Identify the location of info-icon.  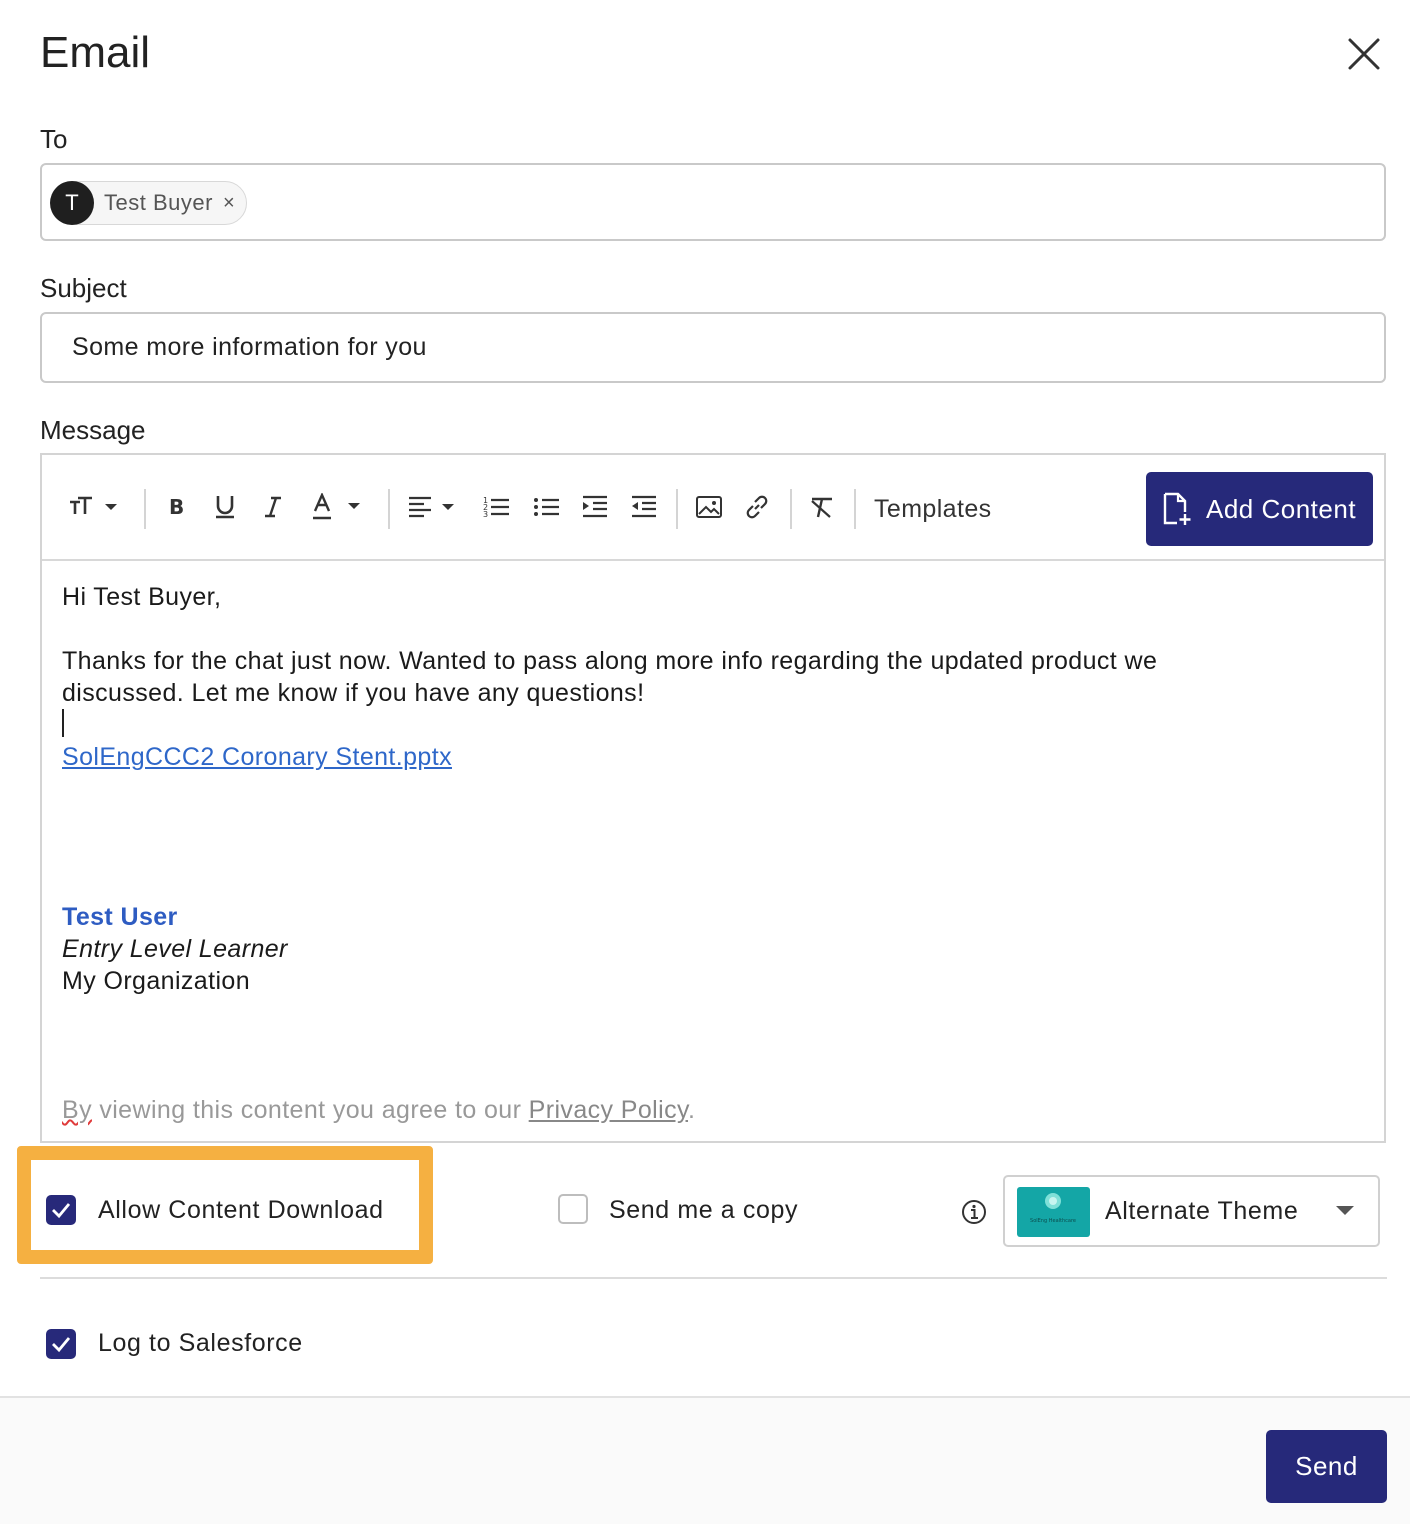
(974, 1212).